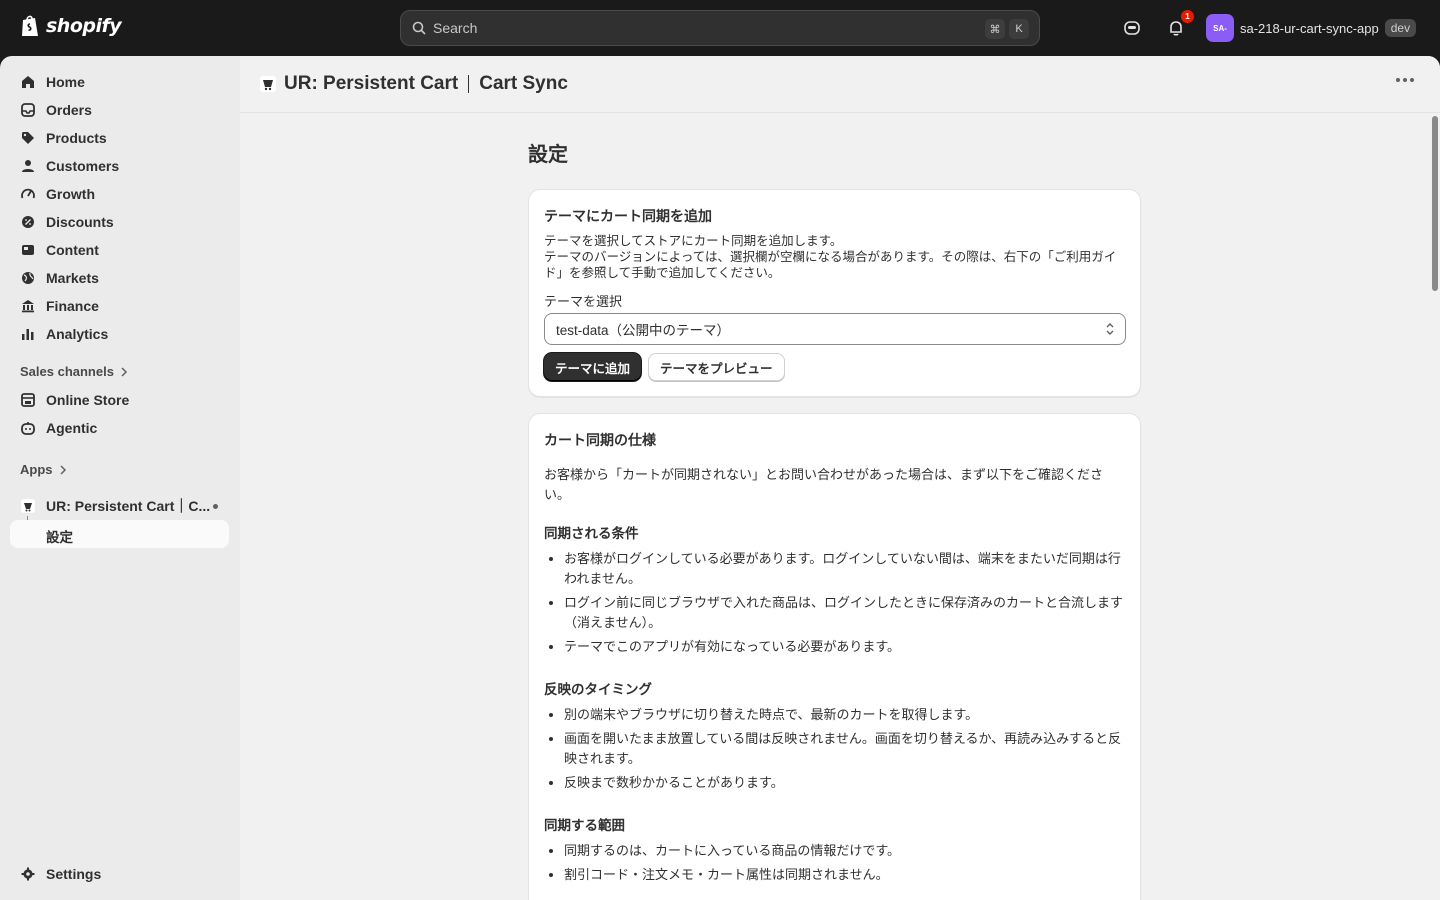 The width and height of the screenshot is (1440, 900). I want to click on search-placeholder: Search, so click(455, 28).